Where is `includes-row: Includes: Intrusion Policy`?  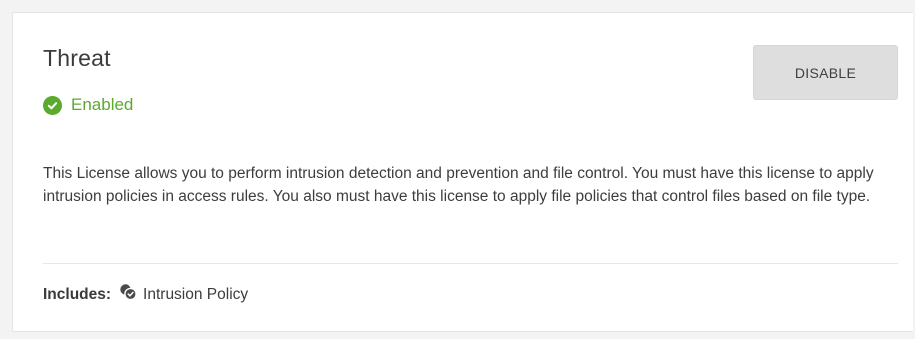
includes-row: Includes: Intrusion Policy is located at coordinates (146, 293).